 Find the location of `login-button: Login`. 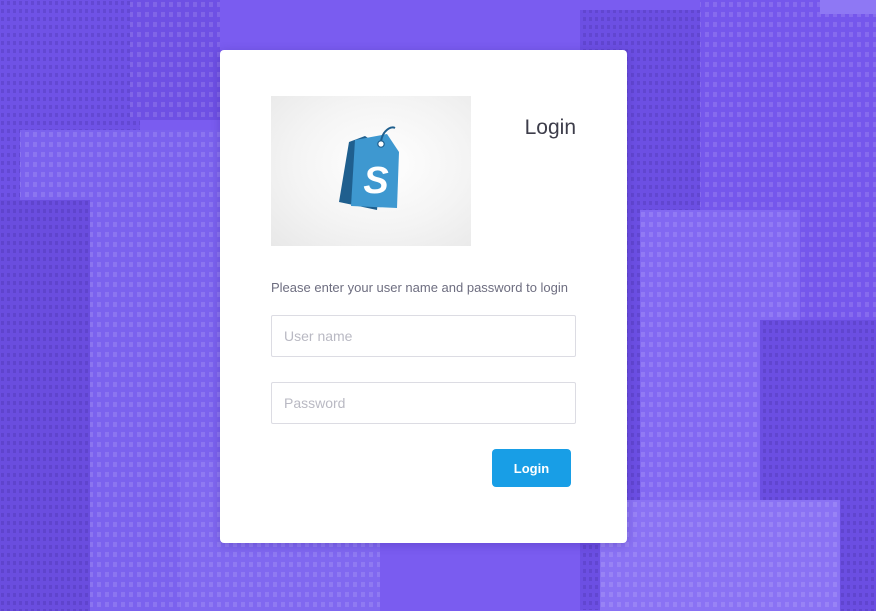

login-button: Login is located at coordinates (531, 468).